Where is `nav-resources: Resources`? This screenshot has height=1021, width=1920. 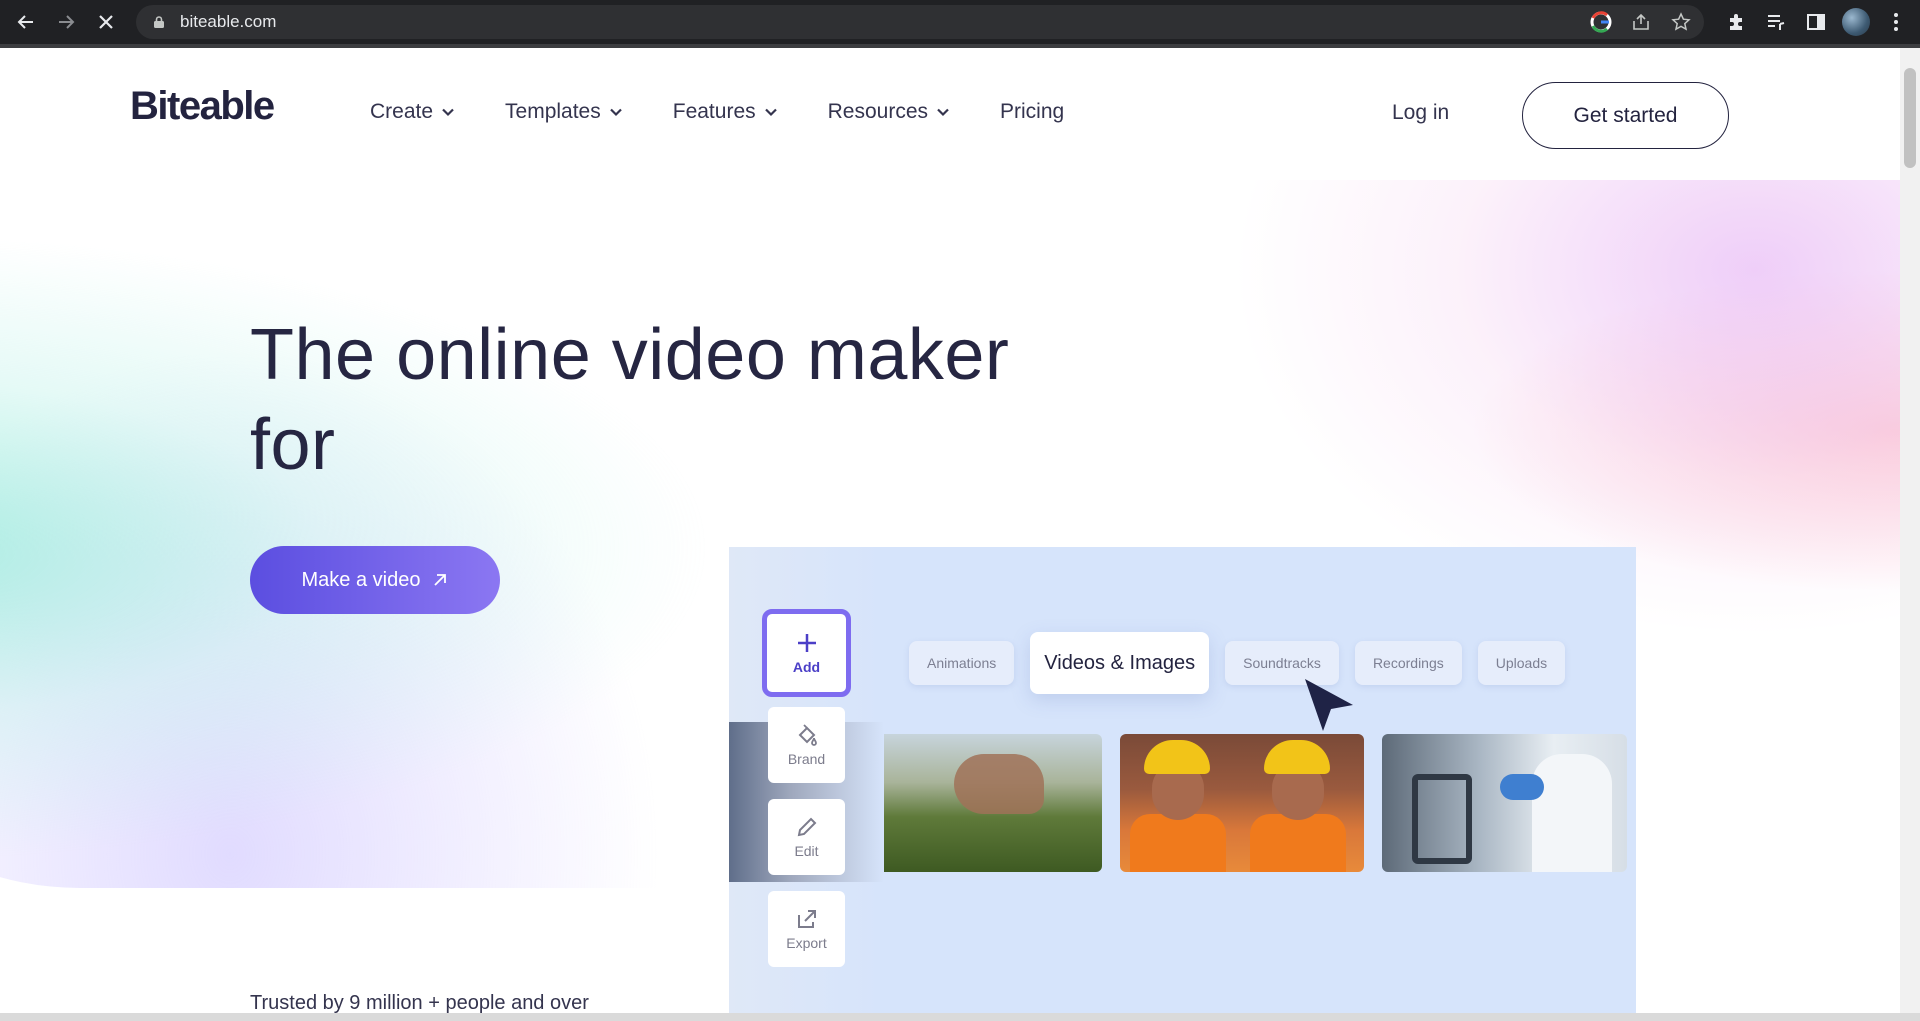
nav-resources: Resources is located at coordinates (889, 112).